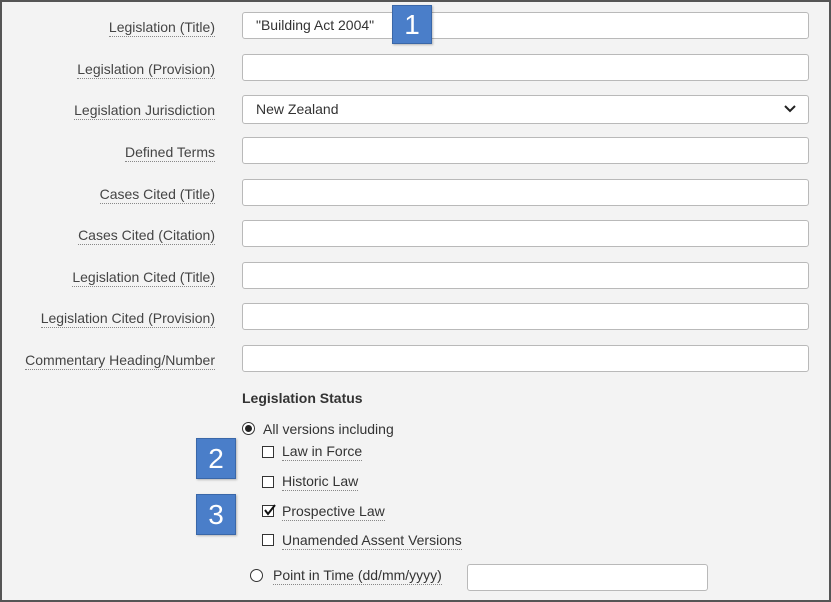  I want to click on prospective-law-label: Prospective Law, so click(333, 512).